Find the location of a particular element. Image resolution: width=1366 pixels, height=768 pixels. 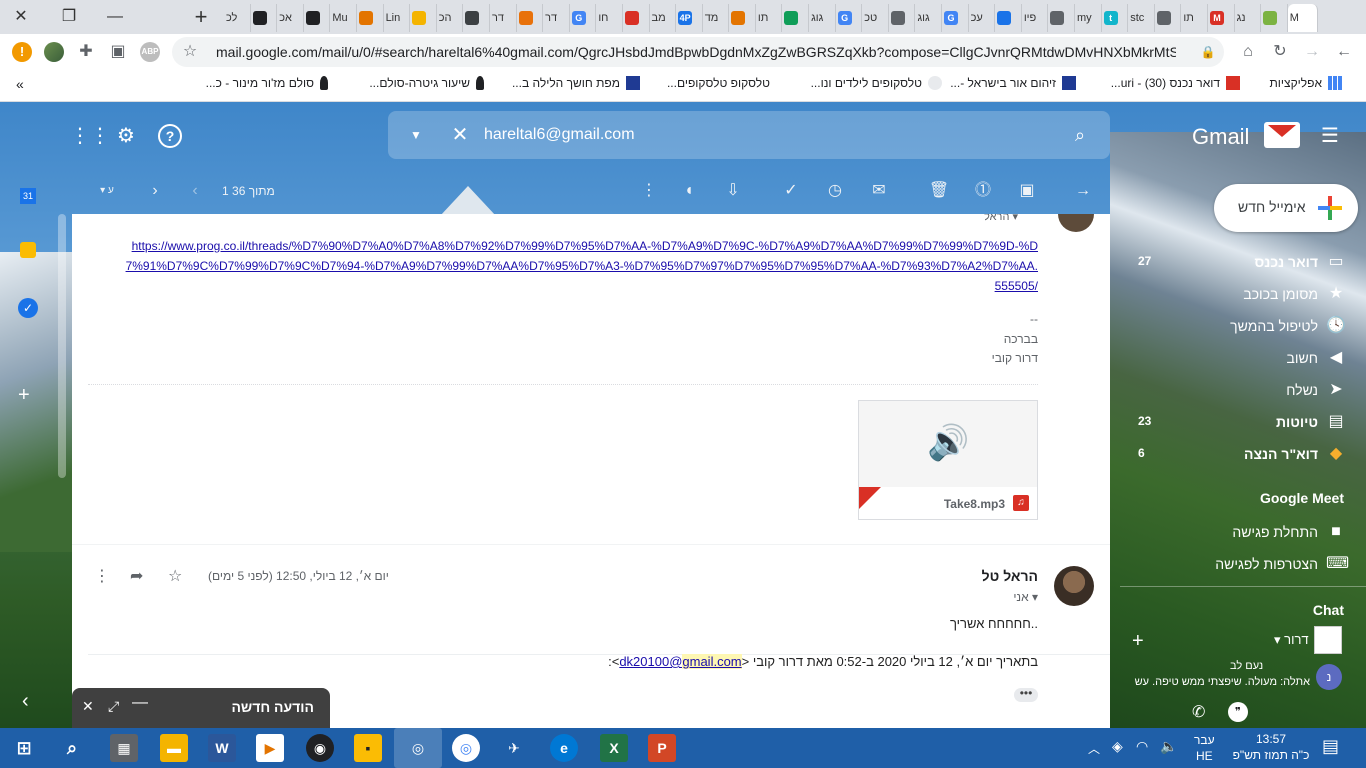

calendar-icon: 31 is located at coordinates (28, 196).